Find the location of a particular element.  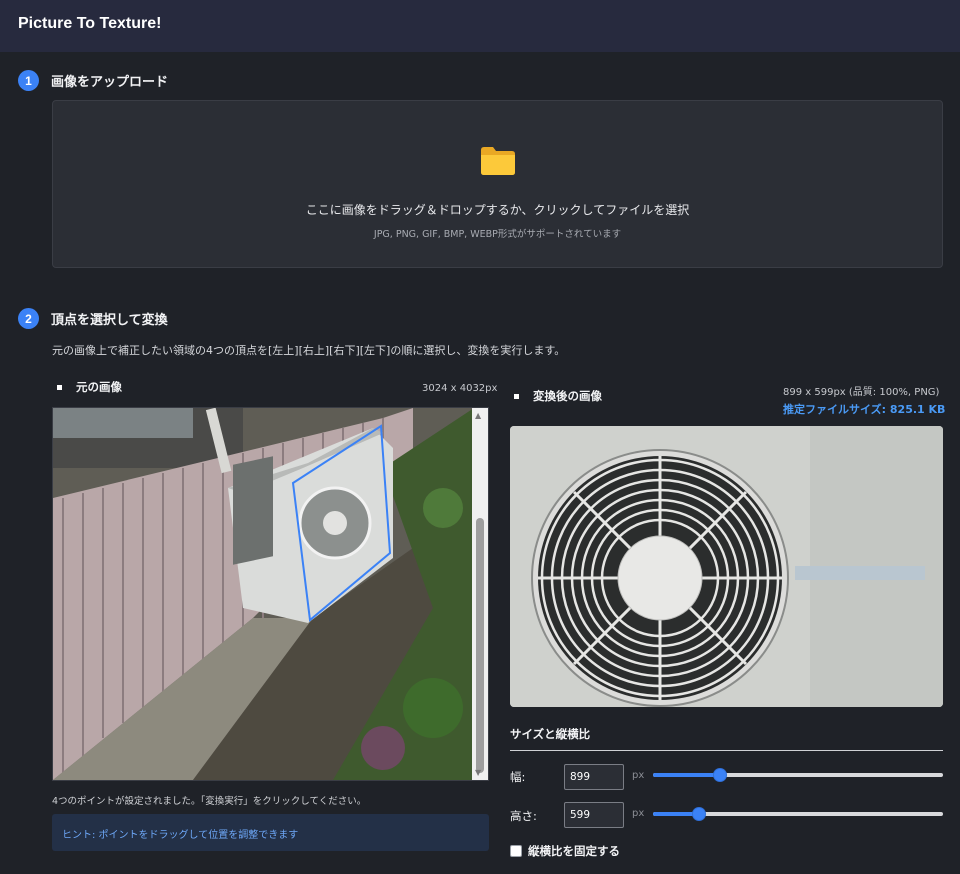

scroll-down-icon: ▼ is located at coordinates (478, 772).